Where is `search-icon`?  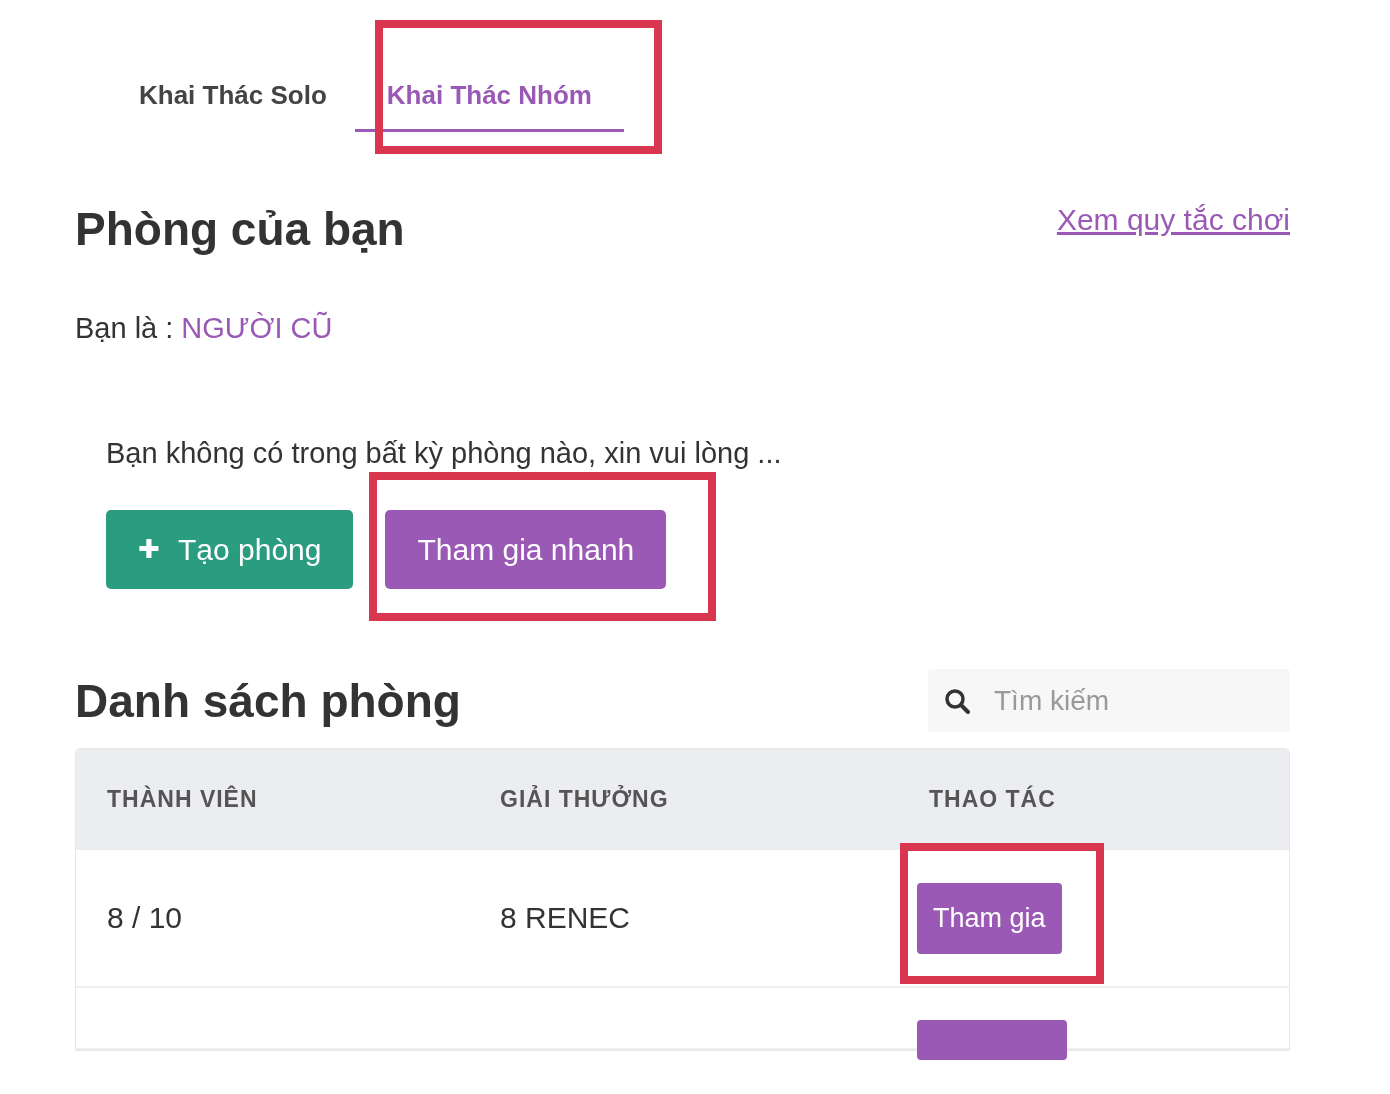 search-icon is located at coordinates (957, 700).